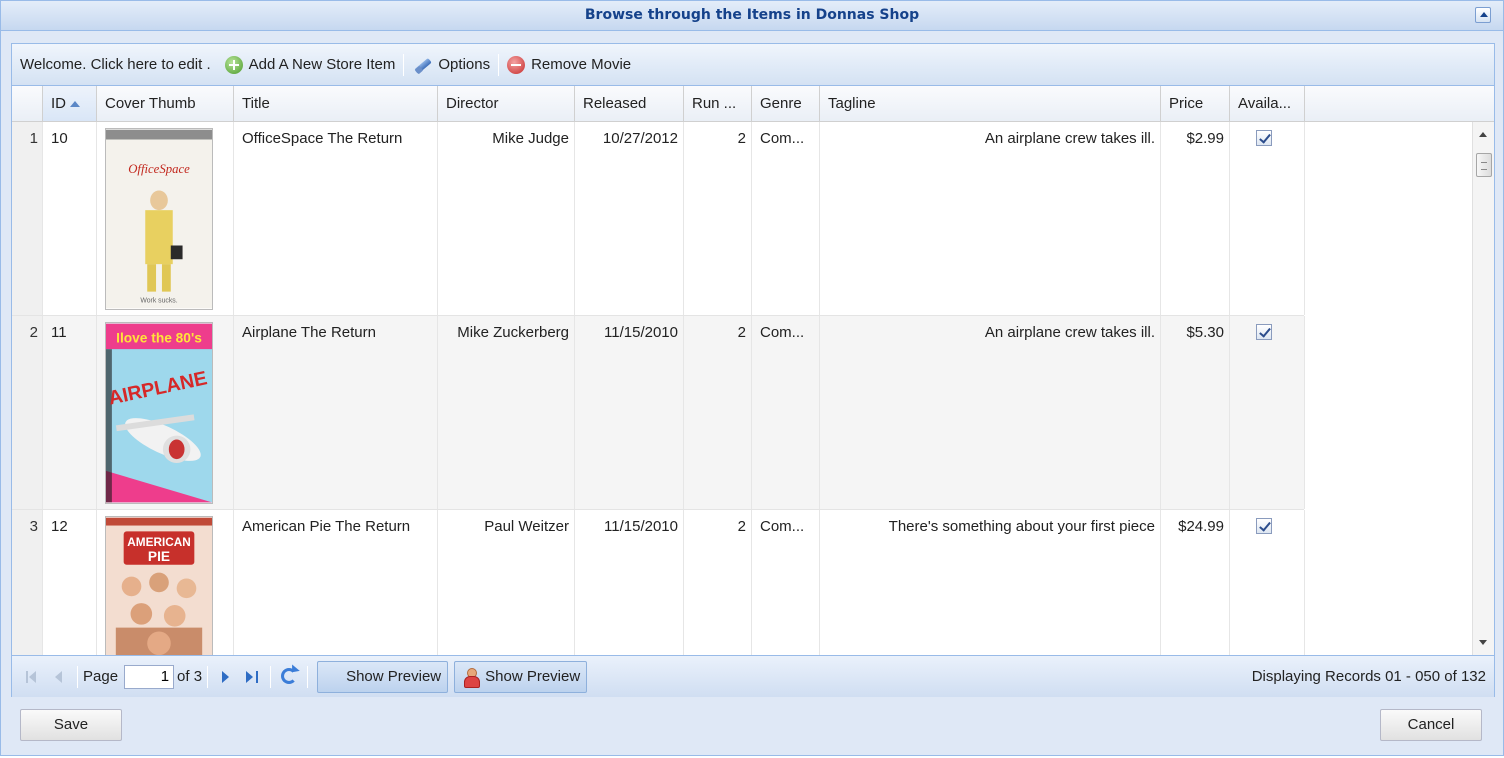 The image size is (1504, 758). I want to click on window-title: Browse through the Items in Donnas Shop, so click(752, 15).